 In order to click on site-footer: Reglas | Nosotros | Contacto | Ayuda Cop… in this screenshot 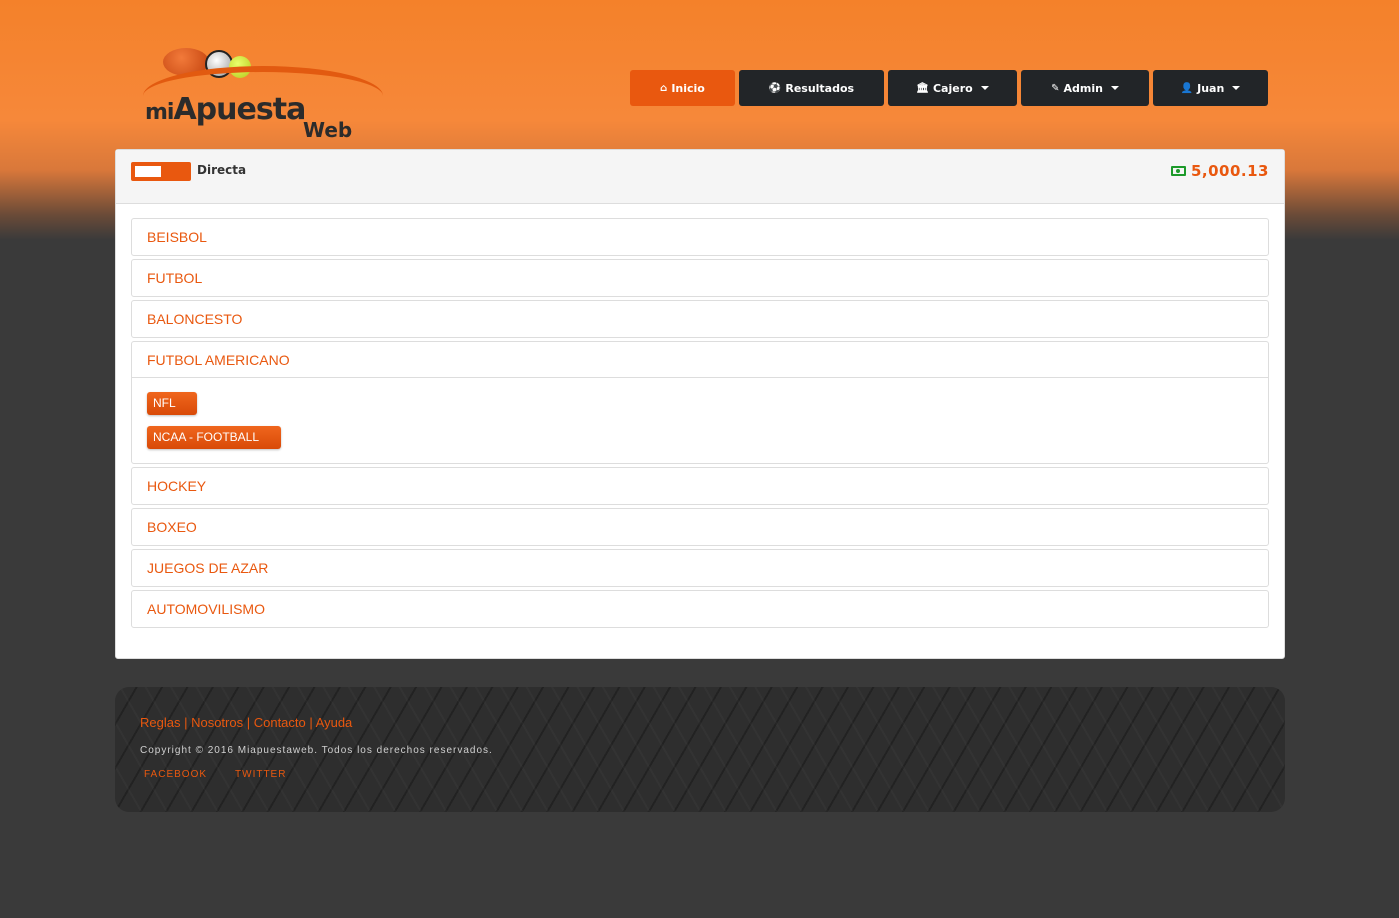, I will do `click(700, 749)`.